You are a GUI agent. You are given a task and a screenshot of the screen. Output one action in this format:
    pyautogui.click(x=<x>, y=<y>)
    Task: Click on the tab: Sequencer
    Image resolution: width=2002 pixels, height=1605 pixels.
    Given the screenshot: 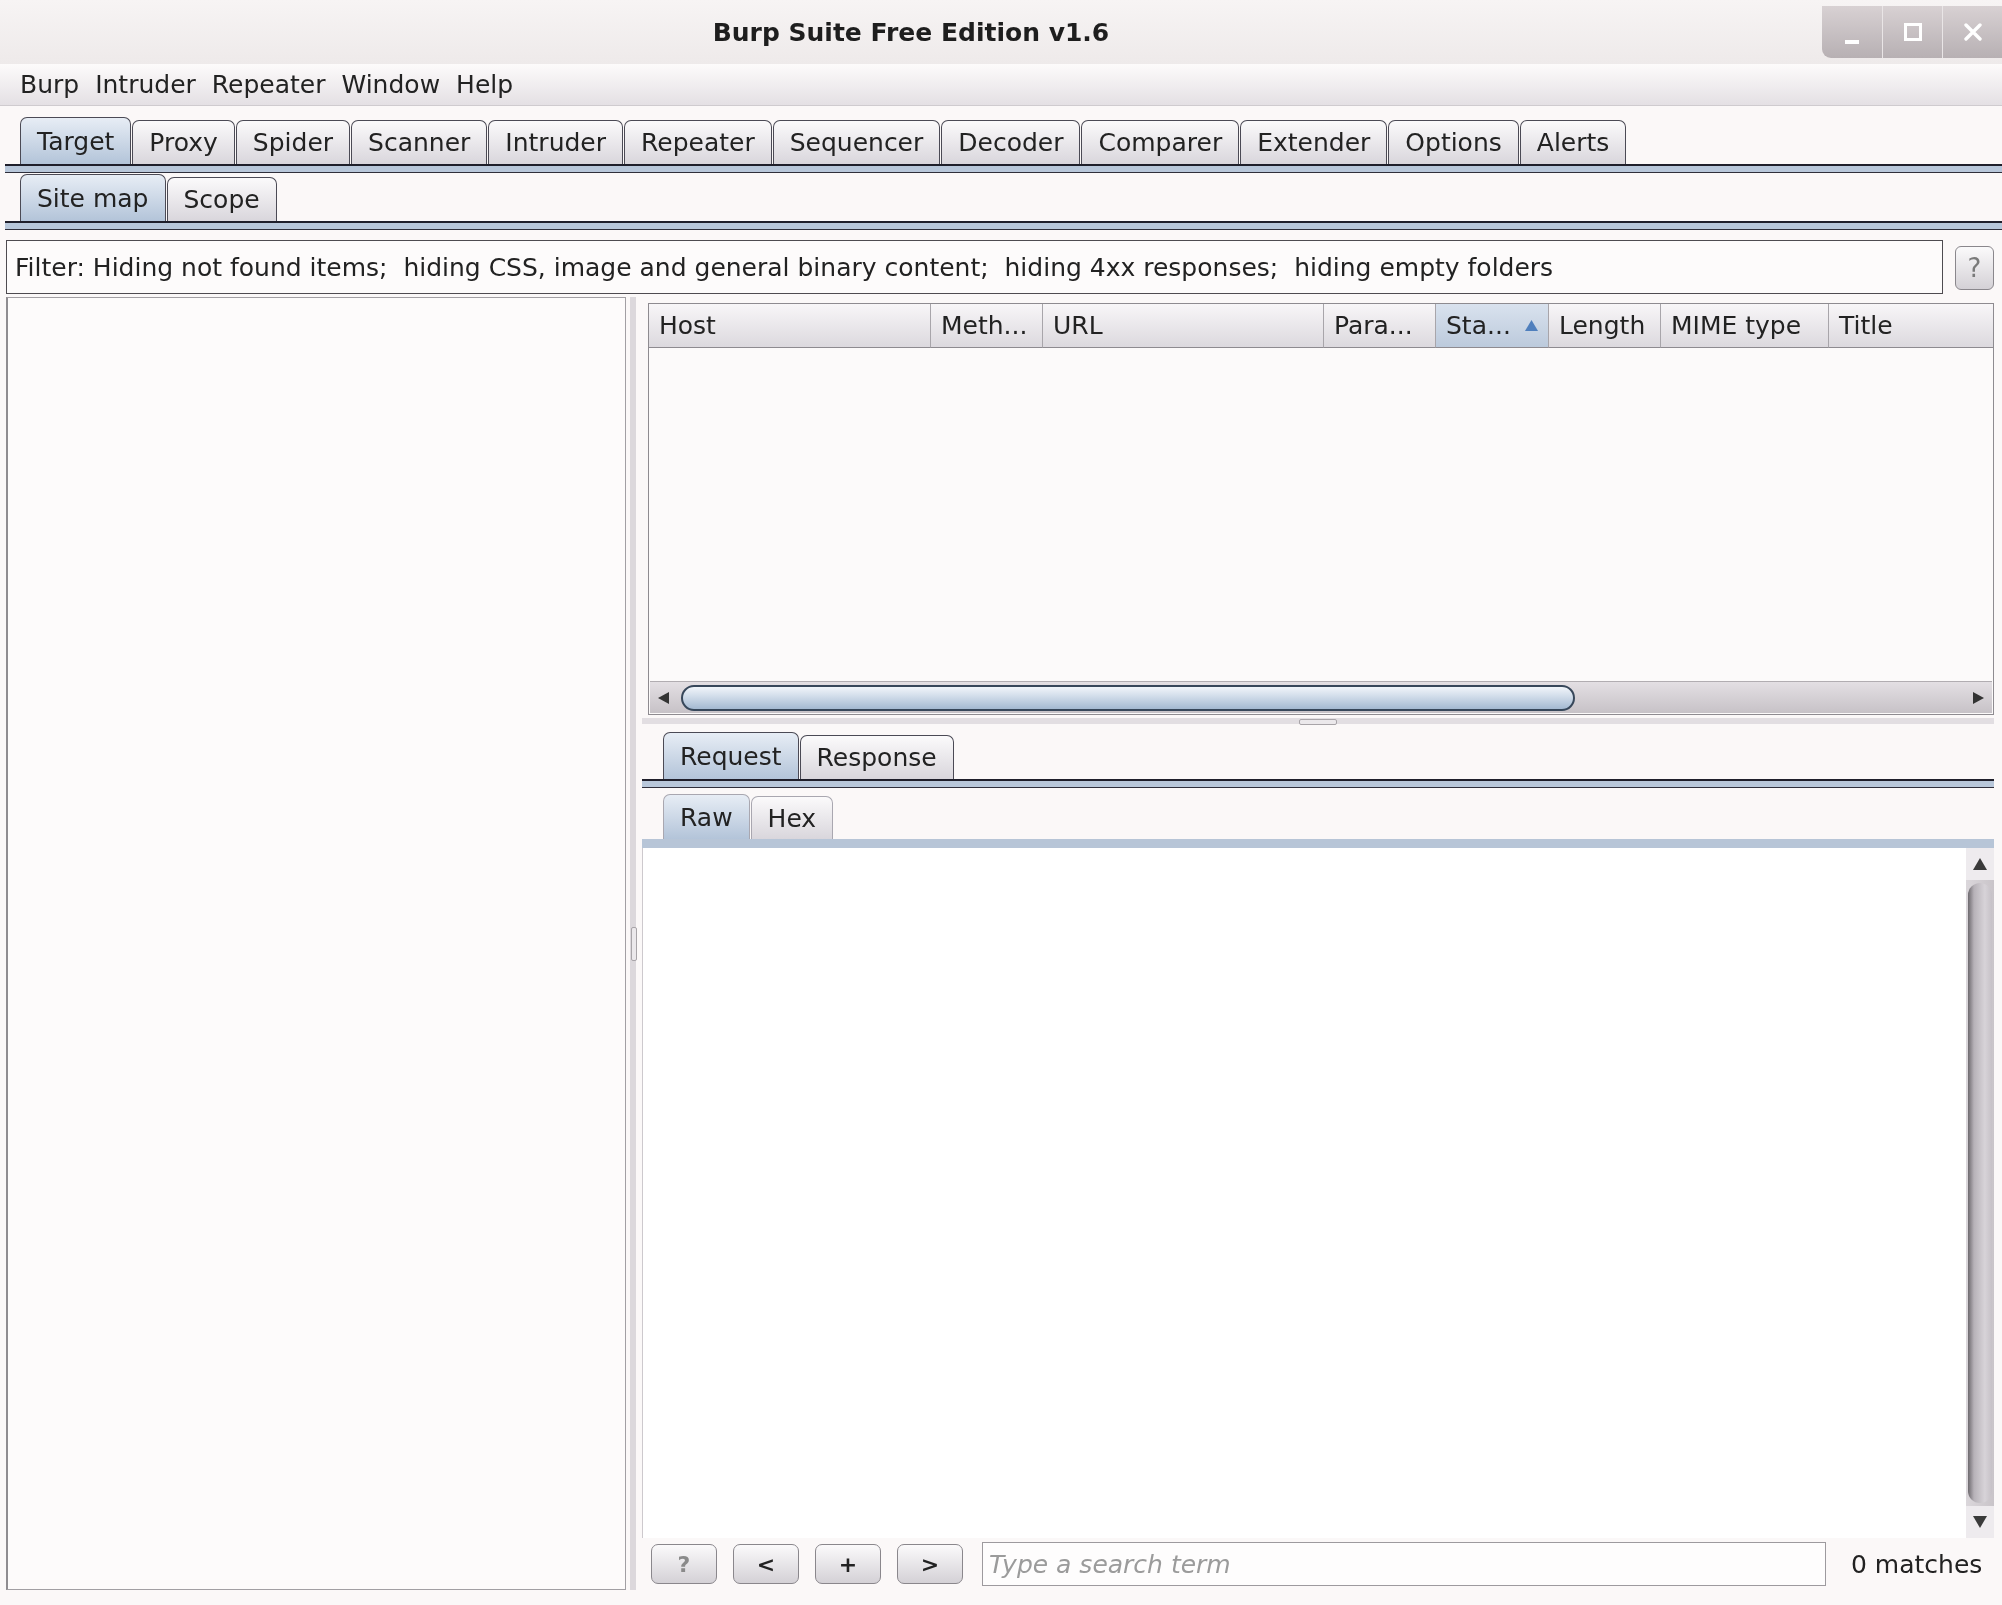 What is the action you would take?
    pyautogui.click(x=856, y=142)
    